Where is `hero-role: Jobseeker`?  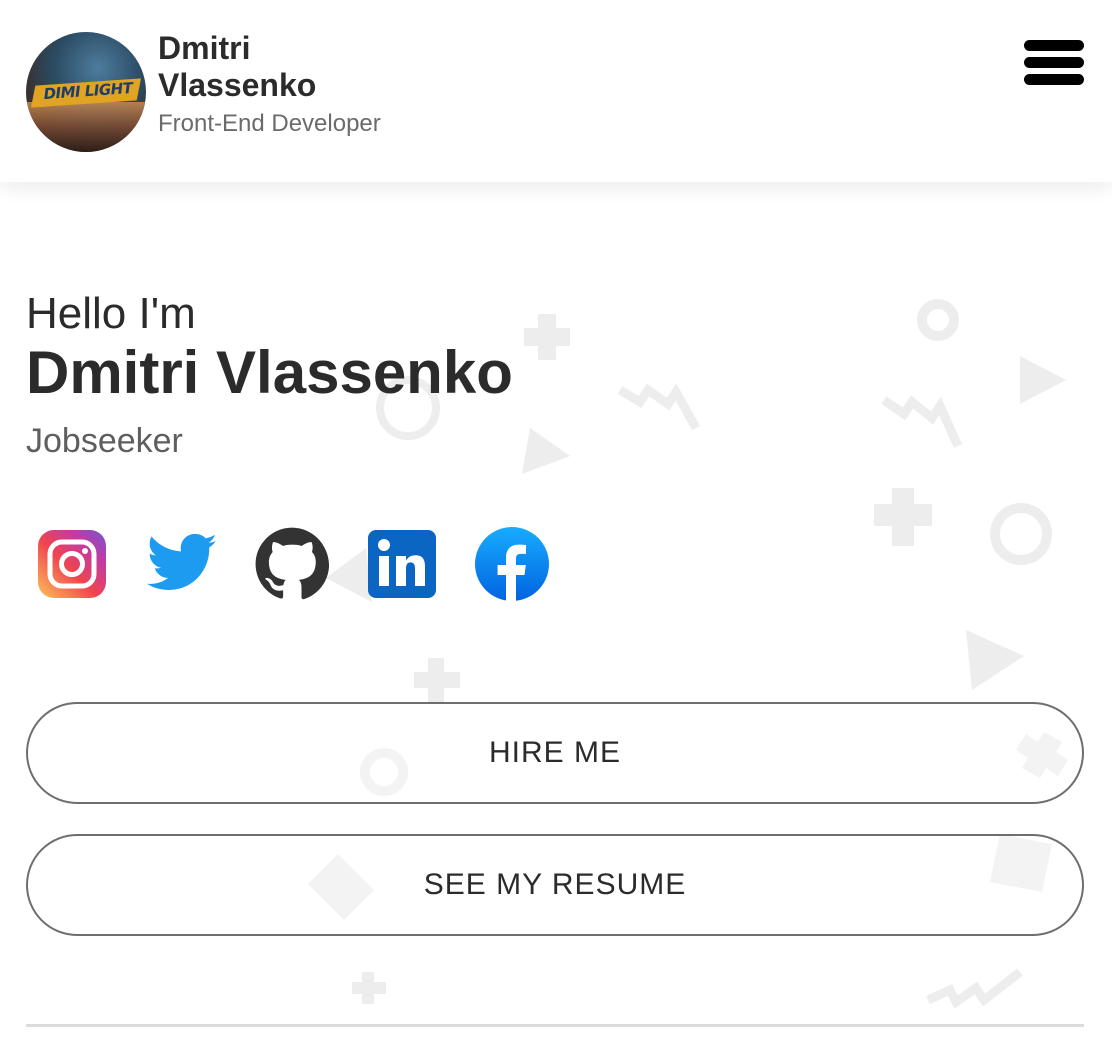
hero-role: Jobseeker is located at coordinates (104, 441).